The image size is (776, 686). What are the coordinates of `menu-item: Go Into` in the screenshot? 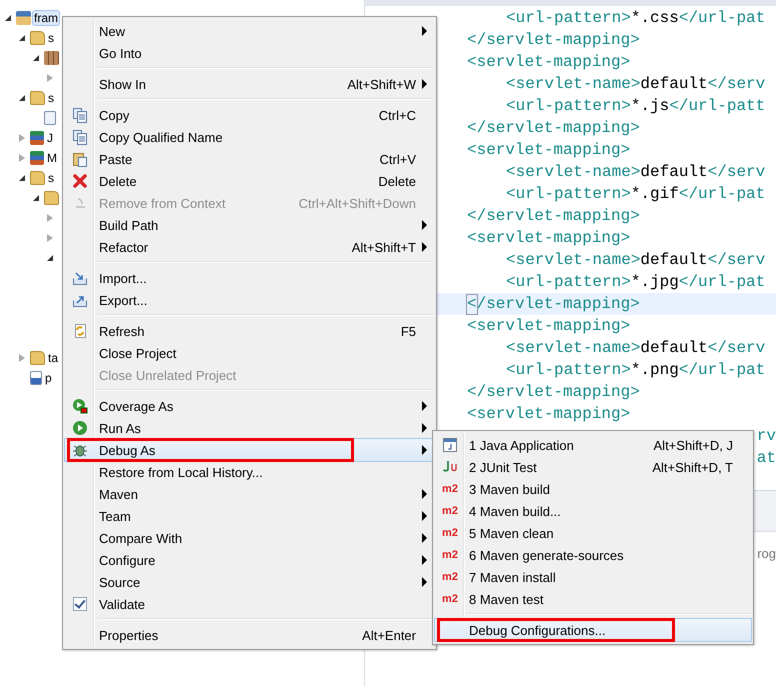 It's located at (249, 53).